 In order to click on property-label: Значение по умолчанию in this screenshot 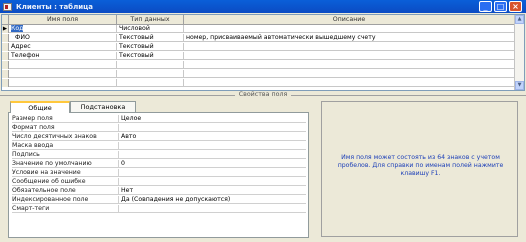, I will do `click(52, 163)`.